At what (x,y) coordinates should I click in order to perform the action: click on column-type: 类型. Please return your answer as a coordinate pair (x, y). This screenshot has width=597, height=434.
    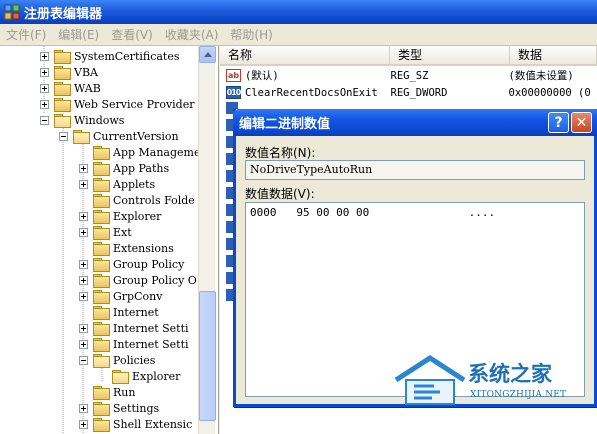
    Looking at the image, I should click on (450, 55).